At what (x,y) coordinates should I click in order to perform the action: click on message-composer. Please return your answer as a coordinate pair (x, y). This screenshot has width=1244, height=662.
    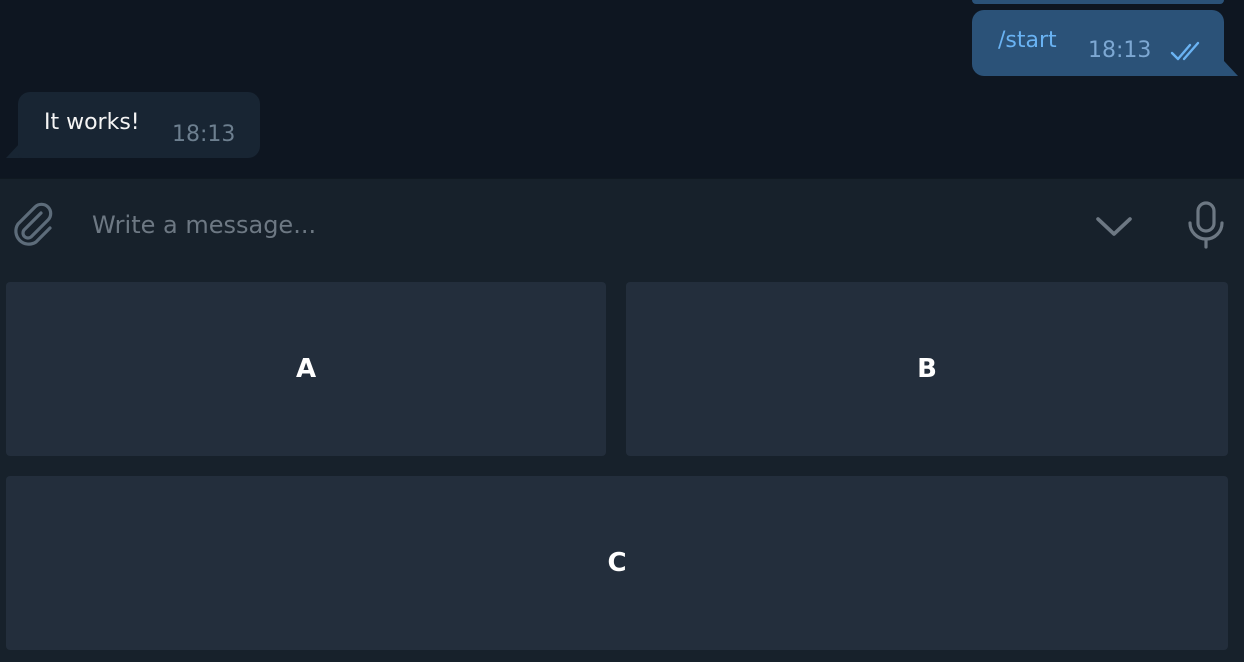
    Looking at the image, I should click on (622, 225).